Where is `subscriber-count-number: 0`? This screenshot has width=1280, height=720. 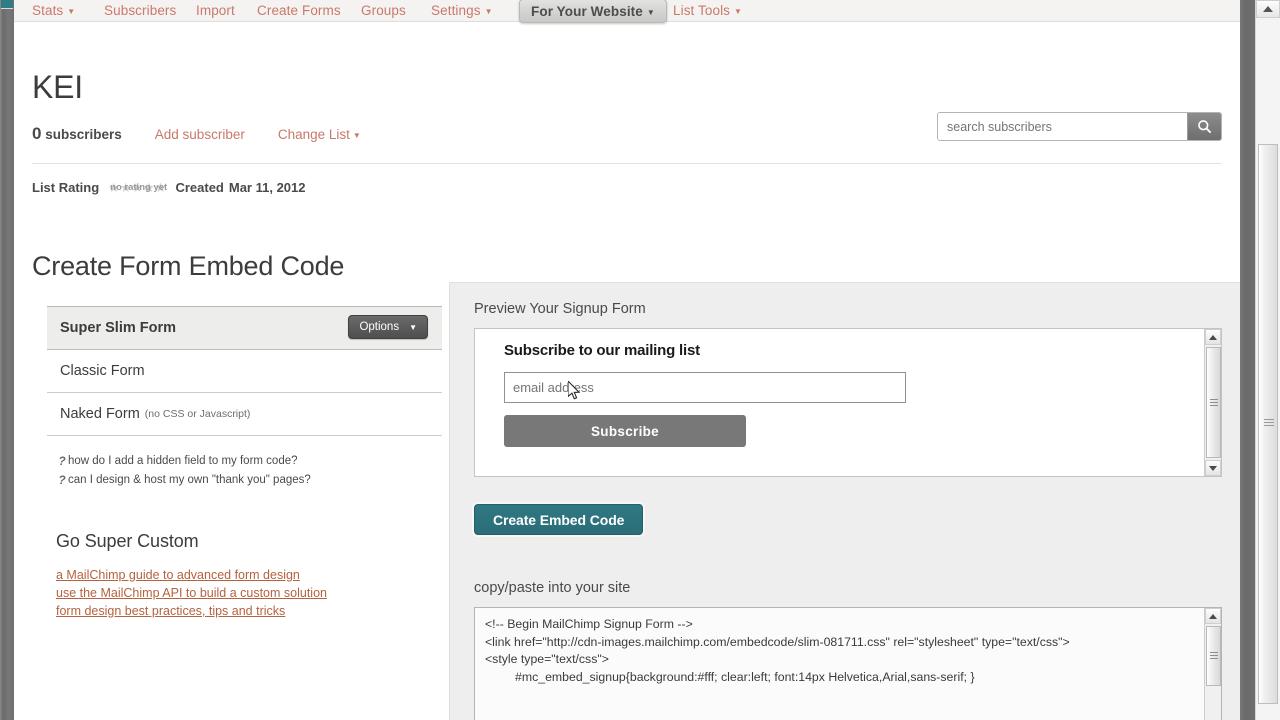 subscriber-count-number: 0 is located at coordinates (37, 133).